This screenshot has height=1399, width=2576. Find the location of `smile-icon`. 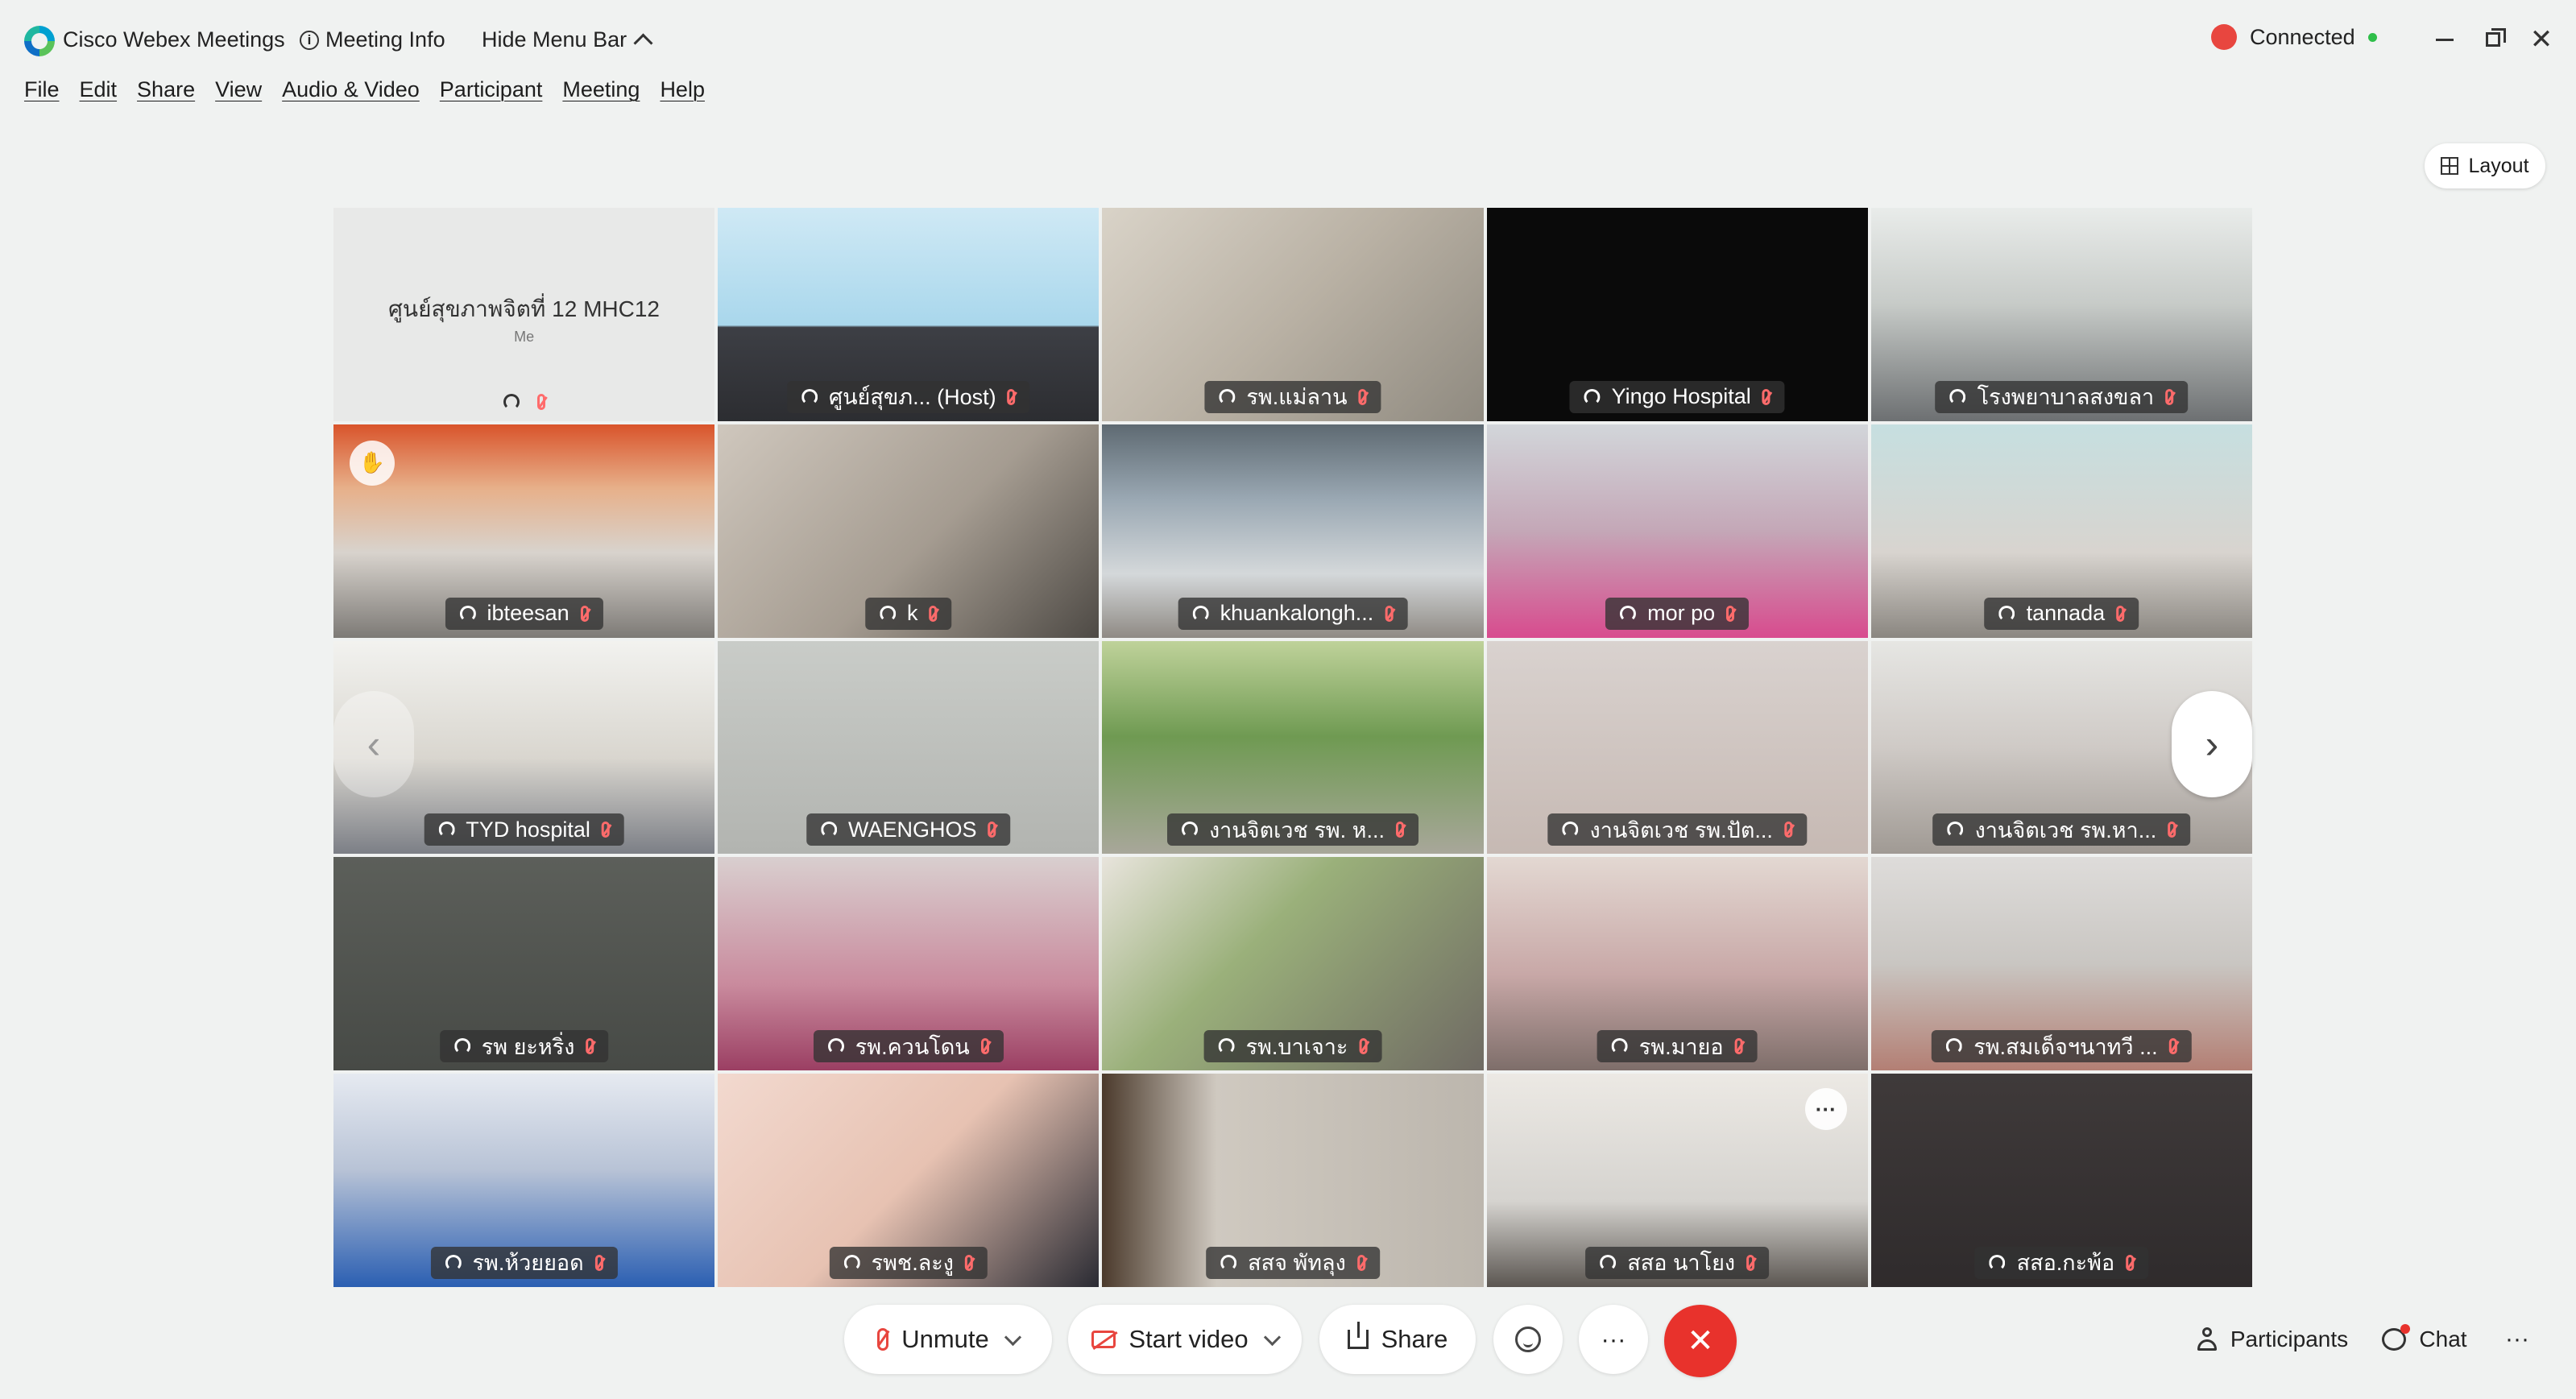

smile-icon is located at coordinates (1528, 1339).